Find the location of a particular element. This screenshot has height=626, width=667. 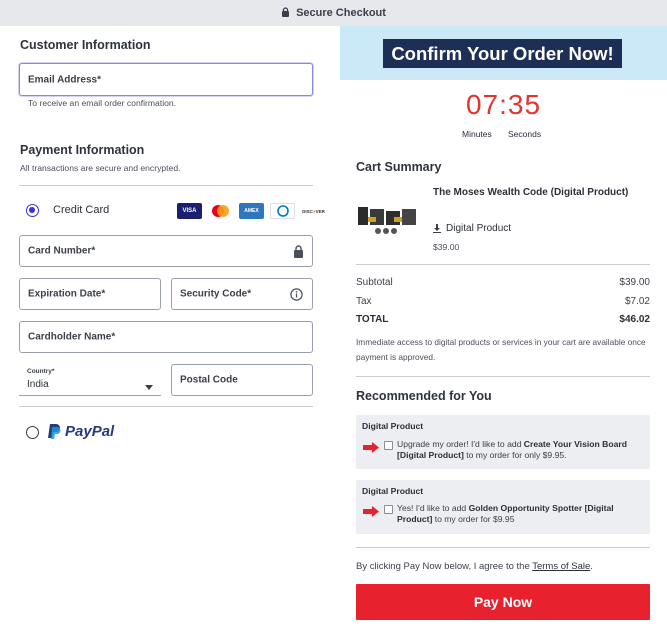

total-value: $46.02 is located at coordinates (634, 319).